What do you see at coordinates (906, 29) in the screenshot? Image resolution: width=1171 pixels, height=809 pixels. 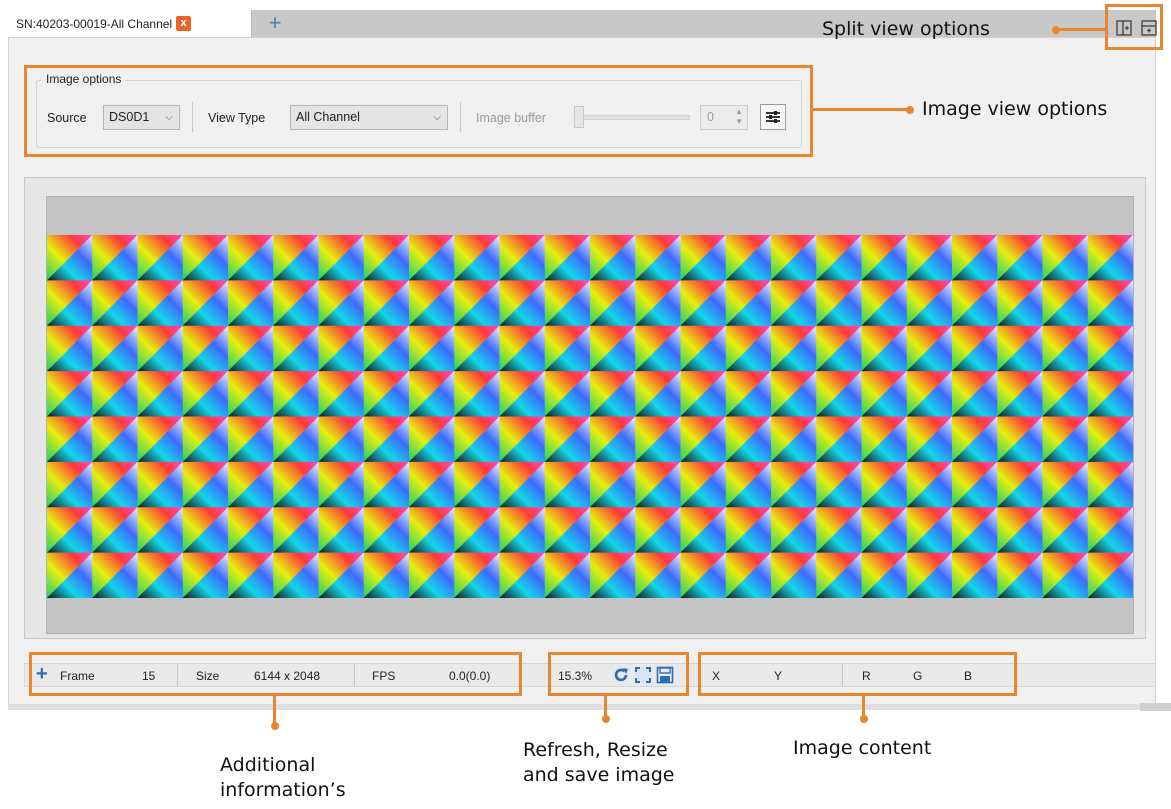 I see `split-view-annotation: Split view options` at bounding box center [906, 29].